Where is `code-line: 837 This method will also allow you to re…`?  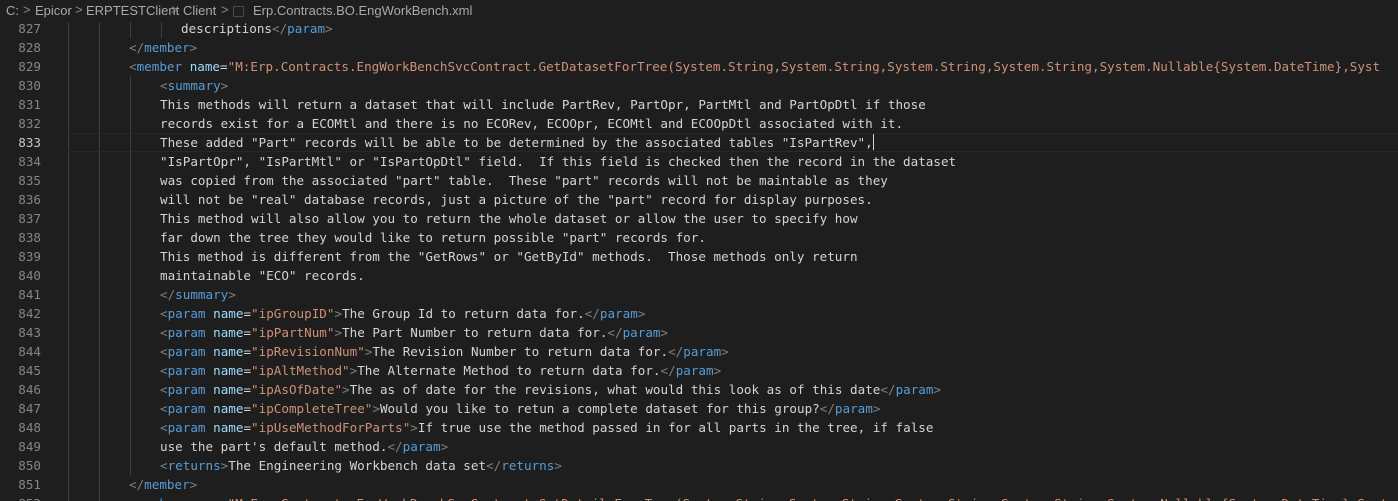 code-line: 837 This method will also allow you to re… is located at coordinates (699, 218).